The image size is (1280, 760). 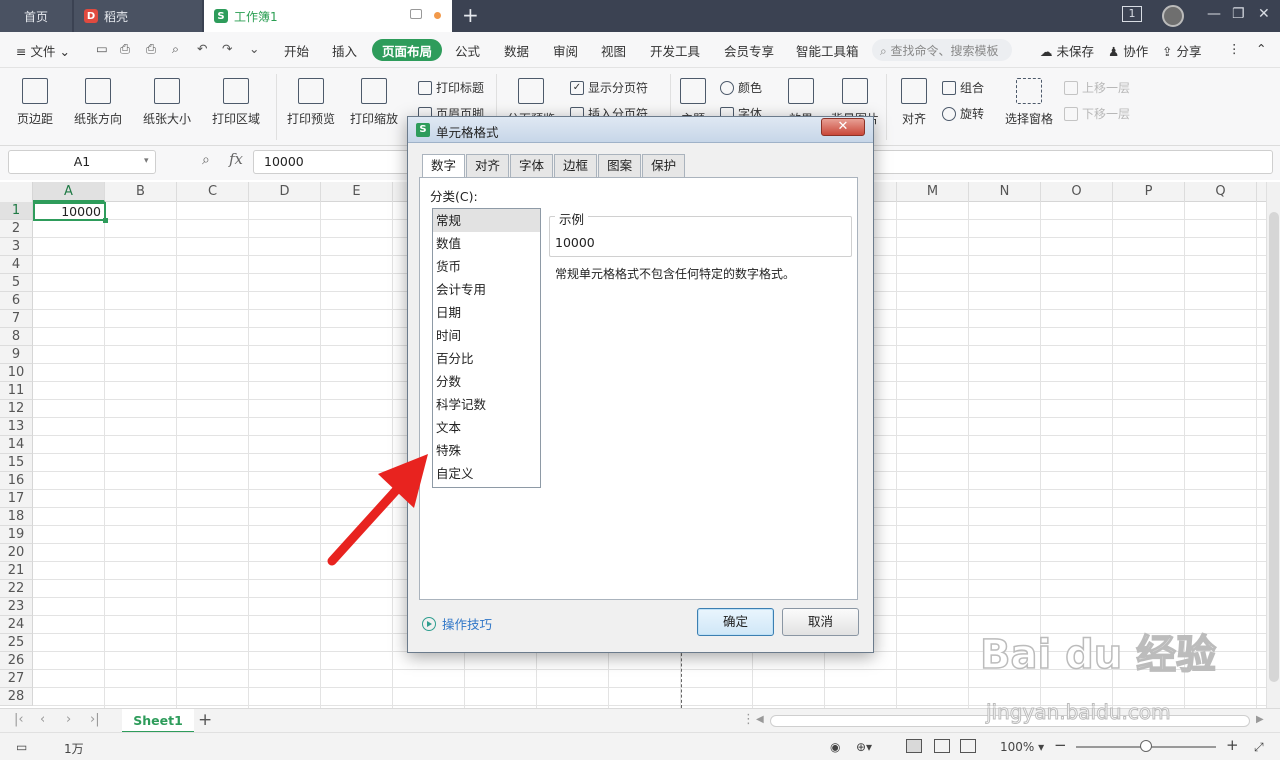 I want to click on quick-access-dropdown-icon: ⌄, so click(x=254, y=48).